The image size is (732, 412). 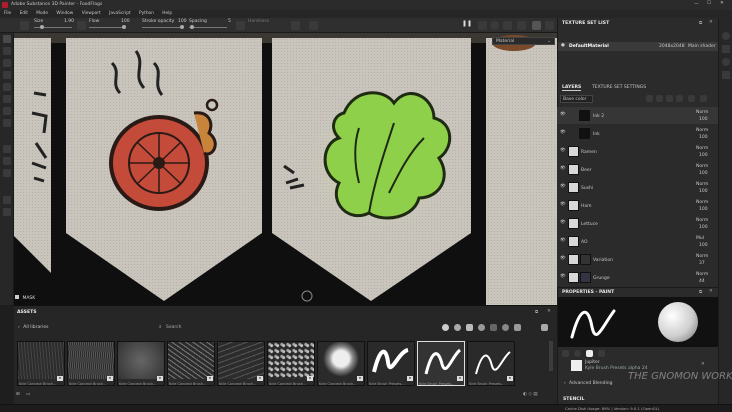 I want to click on search-input: Search, so click(x=173, y=327).